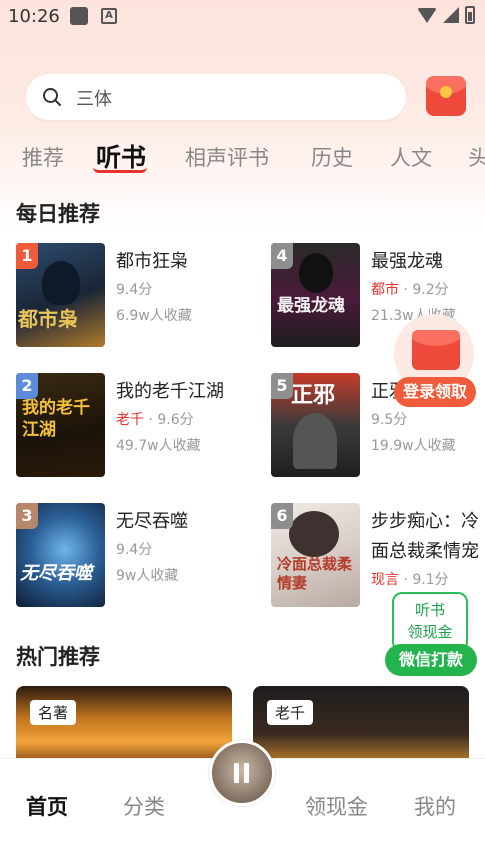 Image resolution: width=485 pixels, height=862 pixels. I want to click on nav-home: 首页, so click(47, 806).